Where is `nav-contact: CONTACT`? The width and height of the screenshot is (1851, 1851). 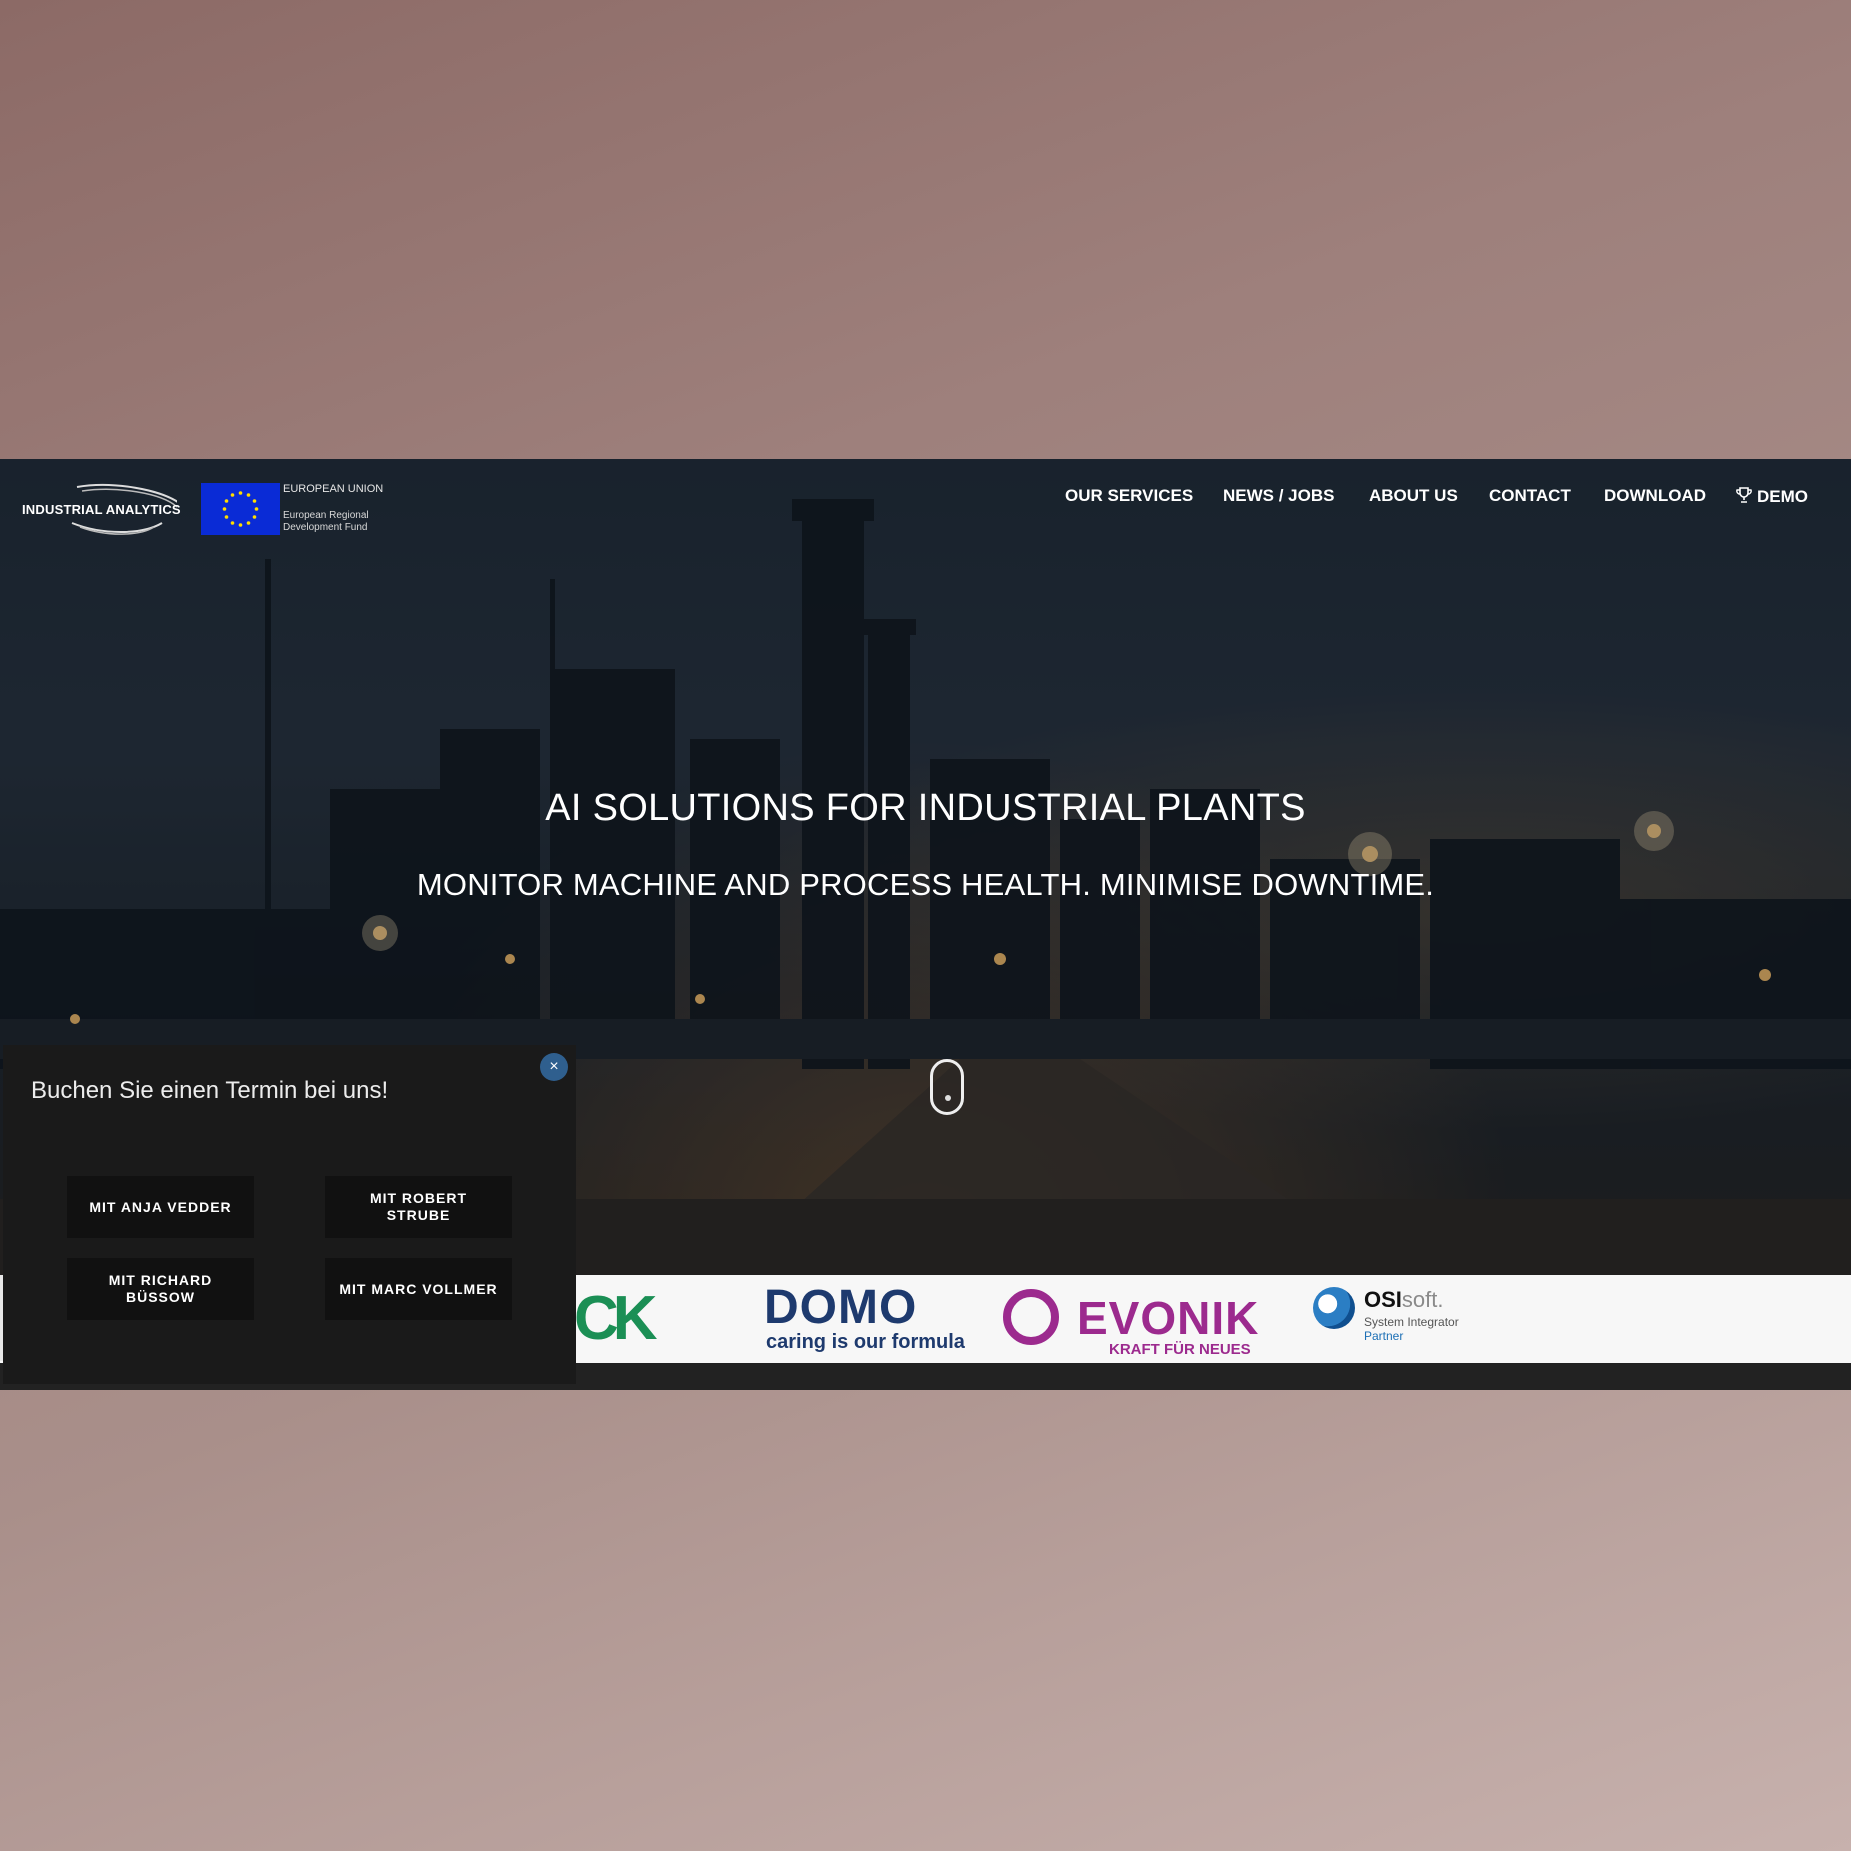 nav-contact: CONTACT is located at coordinates (1530, 496).